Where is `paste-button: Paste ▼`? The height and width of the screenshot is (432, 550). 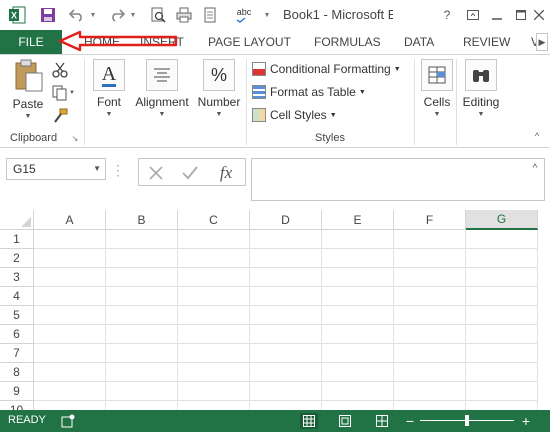
paste-button: Paste ▼ is located at coordinates (28, 92).